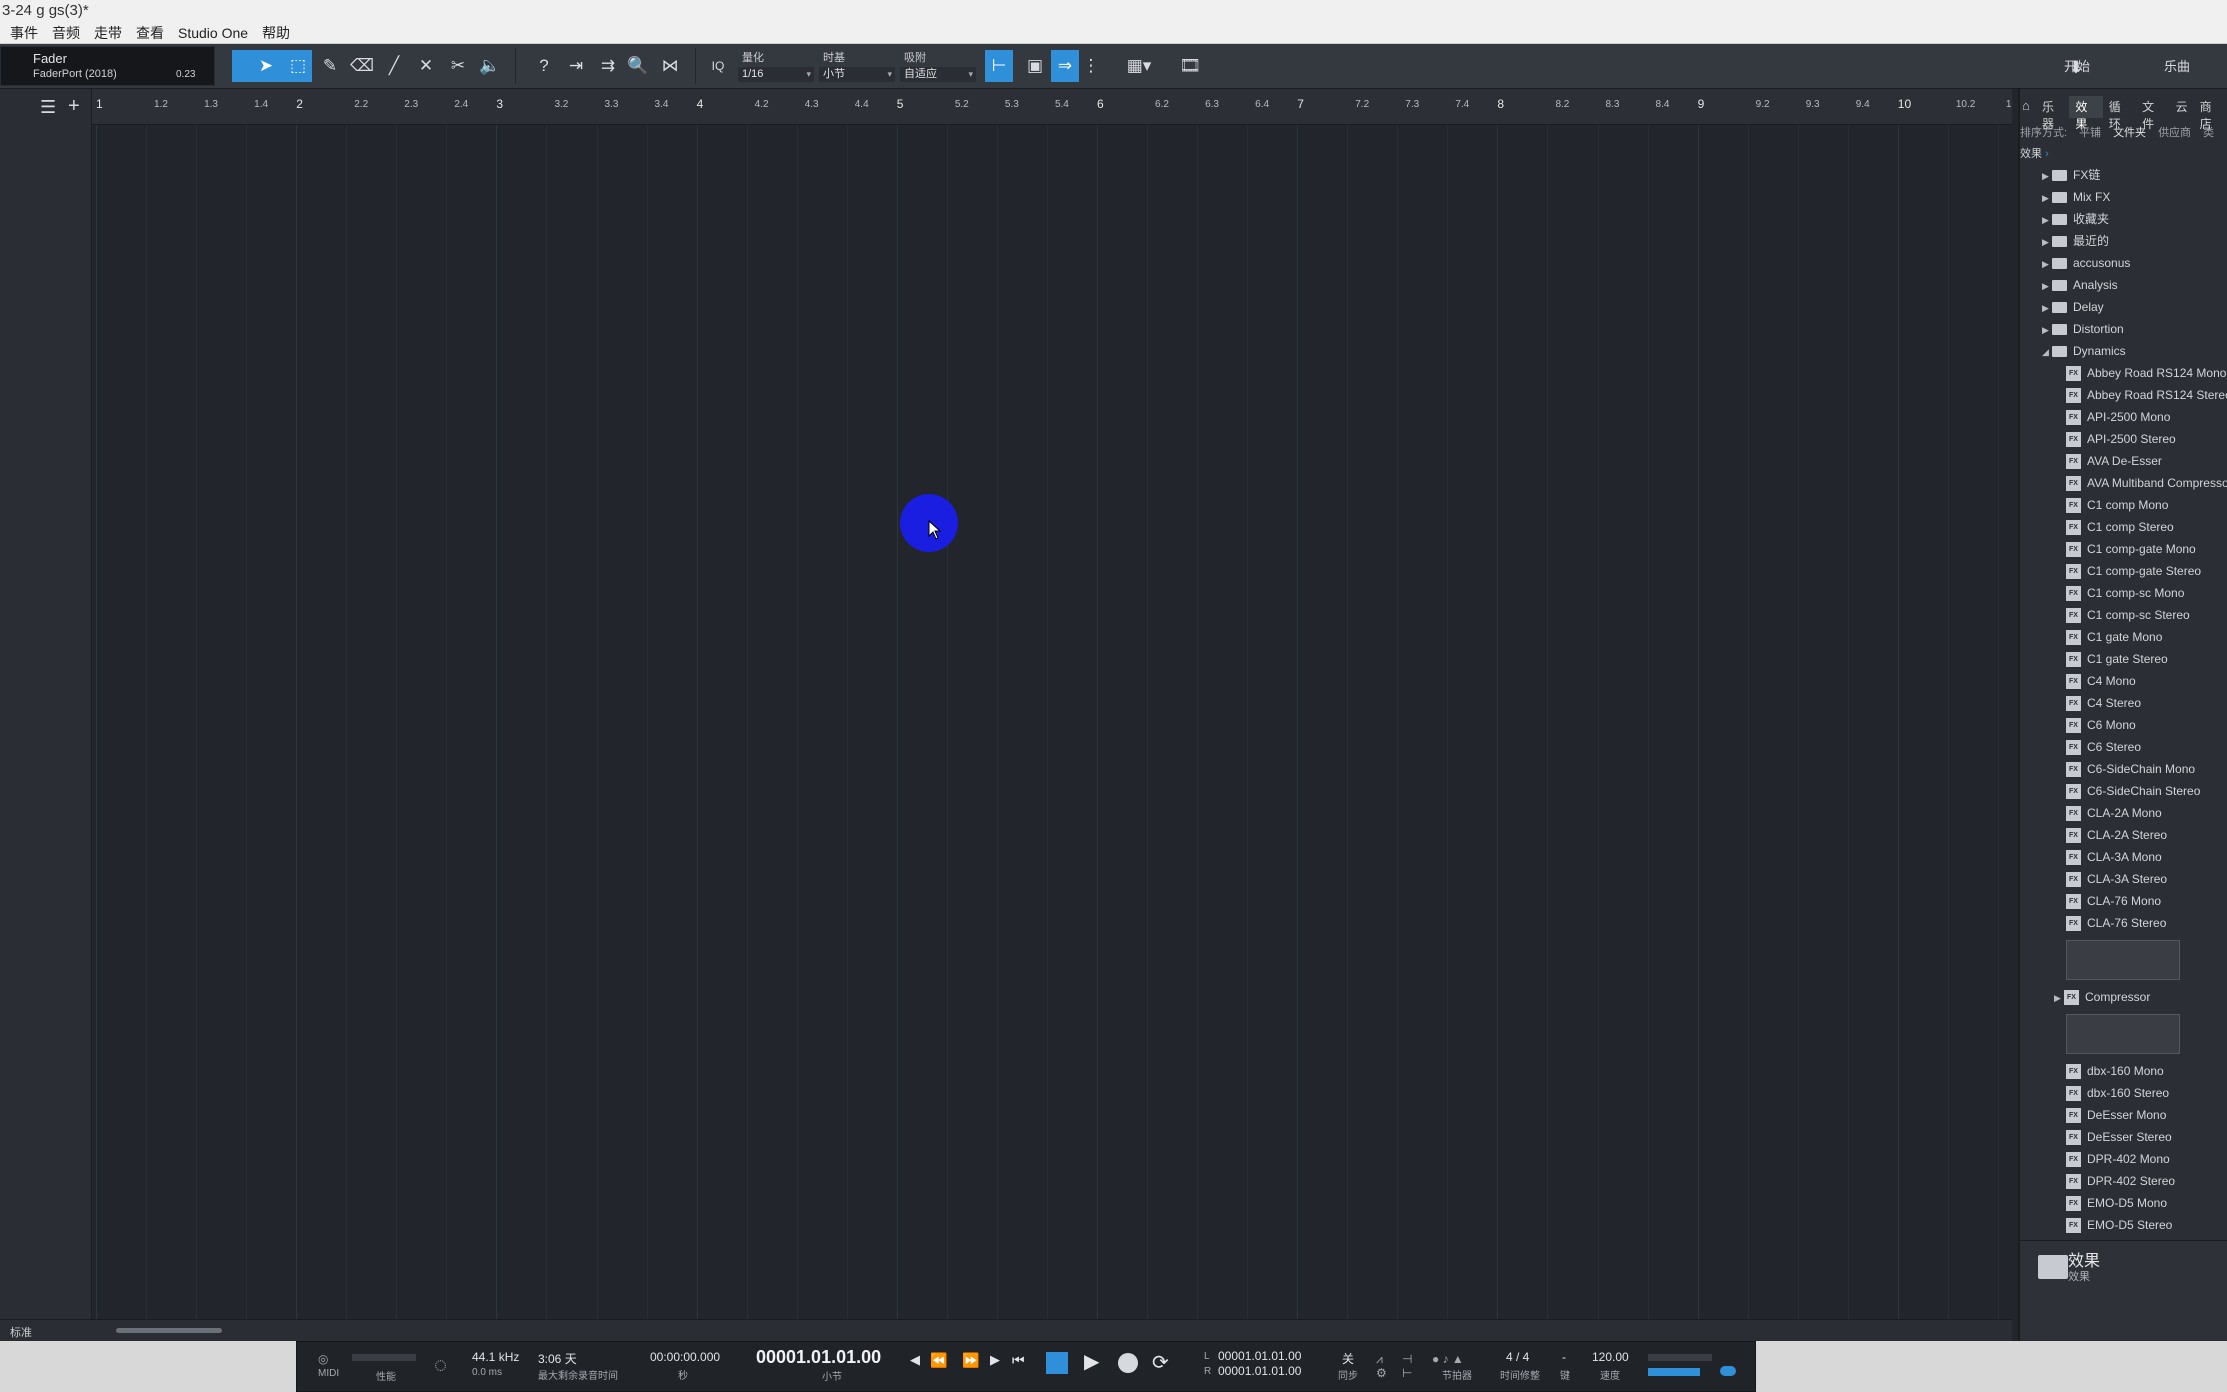  What do you see at coordinates (458, 66) in the screenshot?
I see `split-tool-icon: ✂` at bounding box center [458, 66].